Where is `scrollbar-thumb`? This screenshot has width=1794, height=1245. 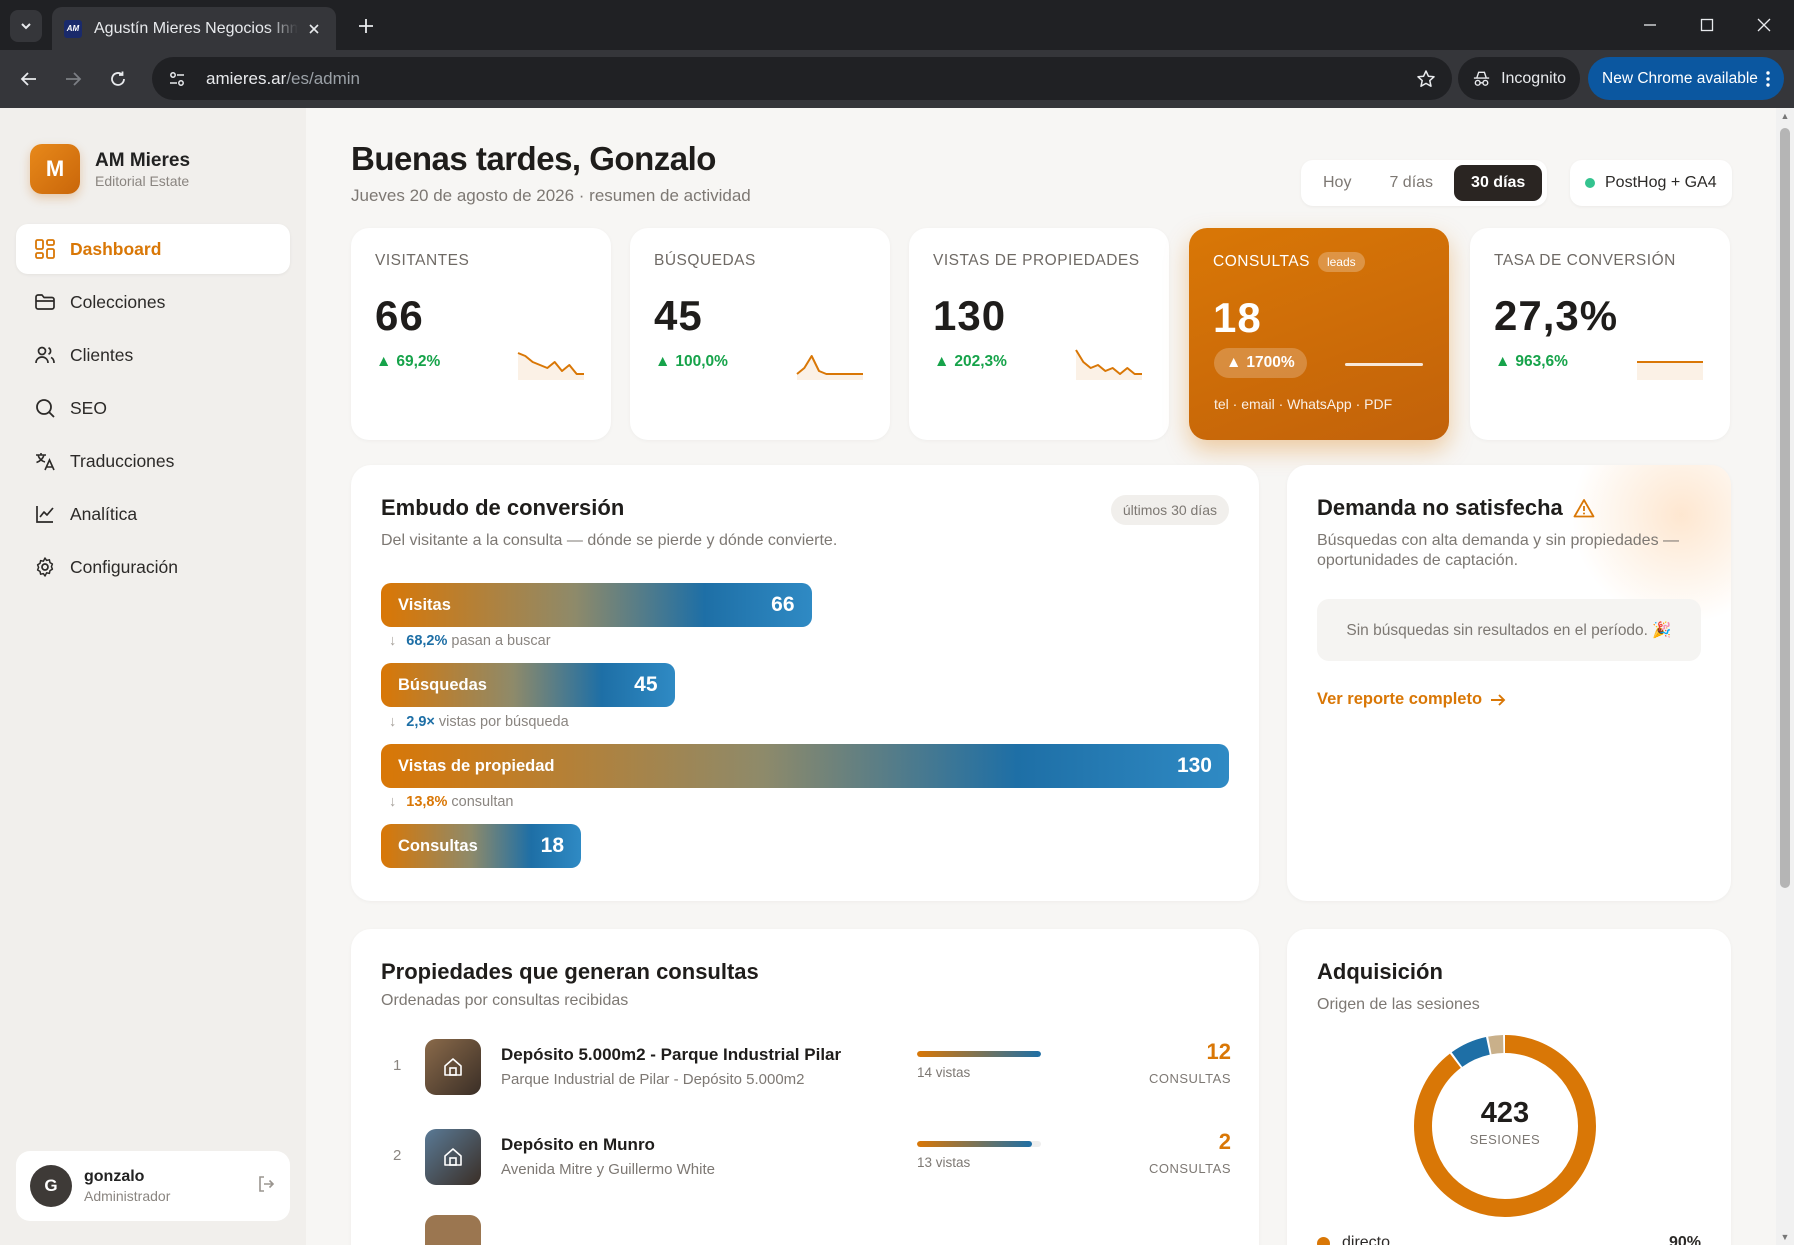
scrollbar-thumb is located at coordinates (1785, 508).